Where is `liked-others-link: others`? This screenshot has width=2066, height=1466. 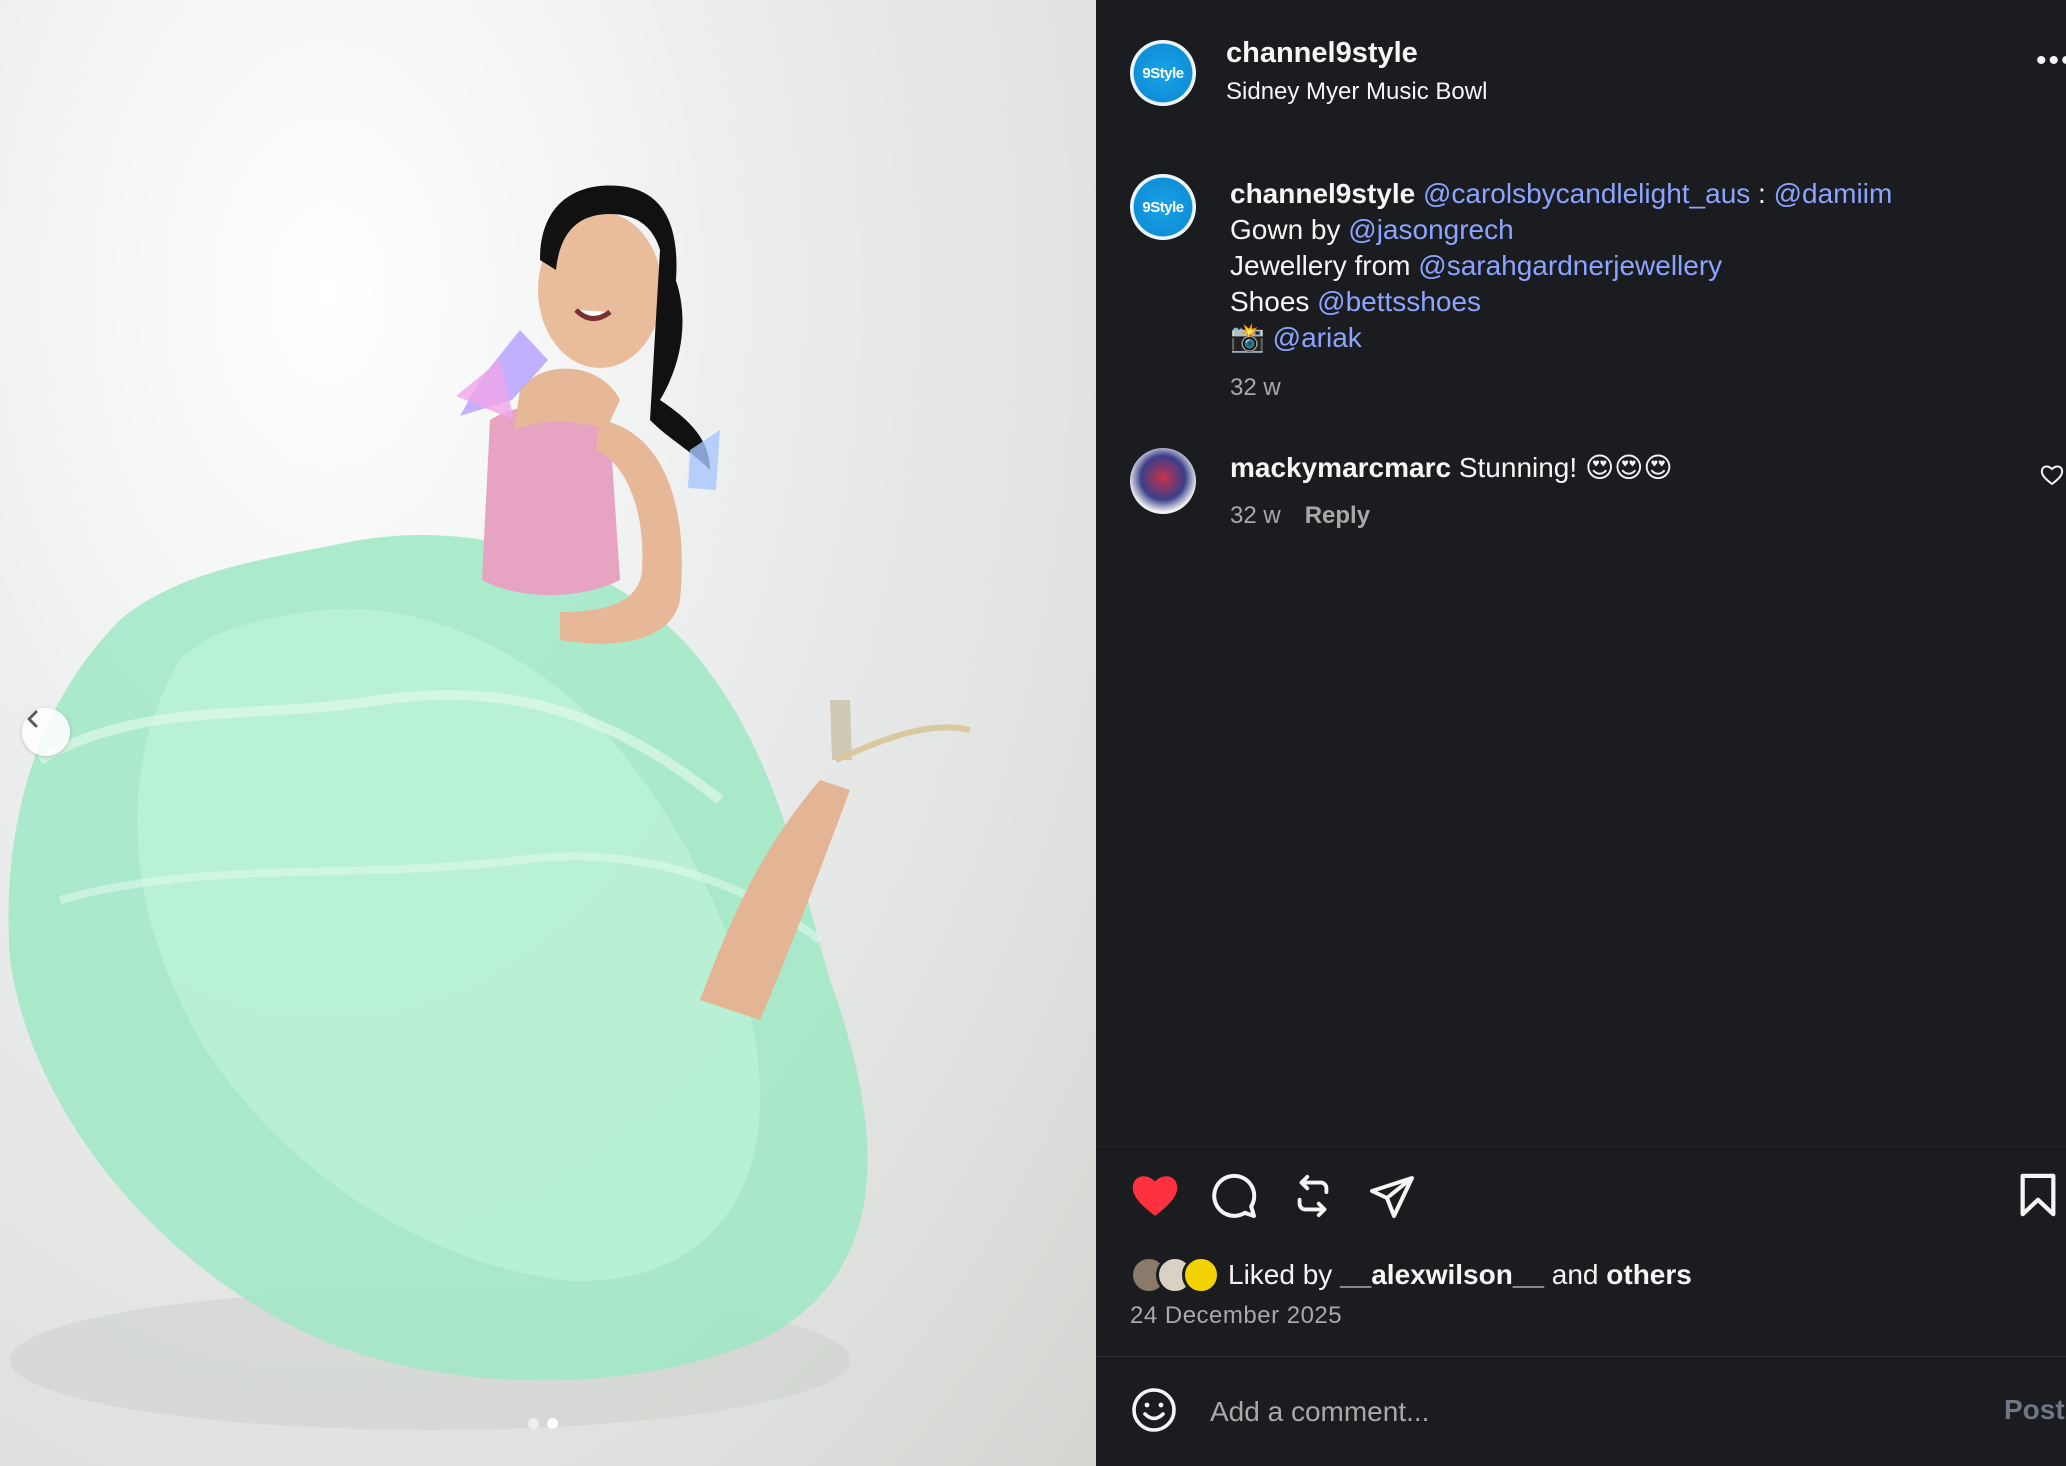 liked-others-link: others is located at coordinates (1649, 1274).